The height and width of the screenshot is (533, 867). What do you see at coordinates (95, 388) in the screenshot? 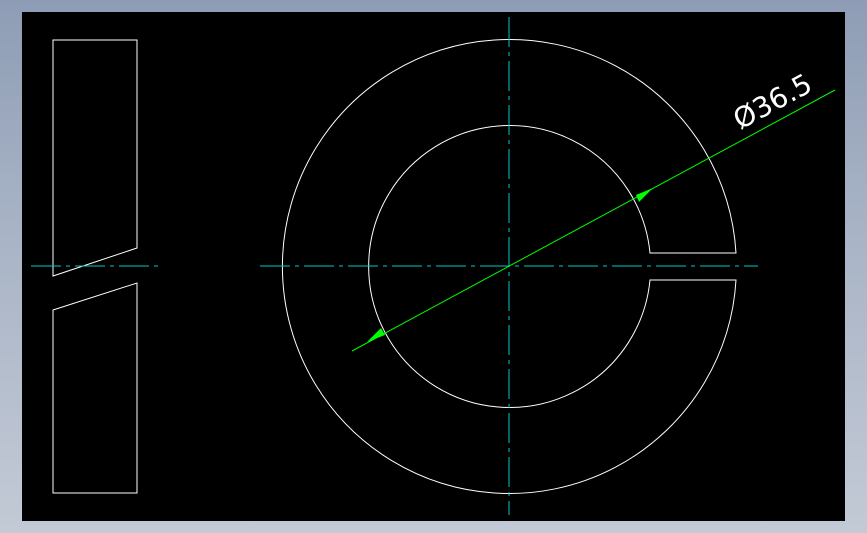
I see `side-view-lower-half` at bounding box center [95, 388].